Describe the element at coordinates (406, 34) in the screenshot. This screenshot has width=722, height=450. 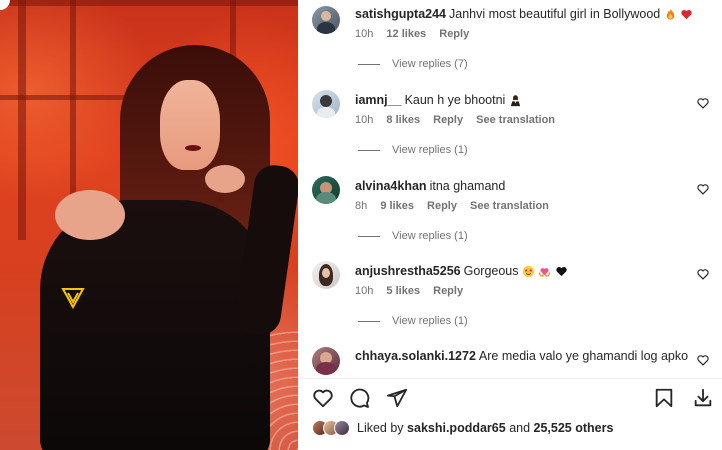
I see `comment-likes: 12 likes` at that location.